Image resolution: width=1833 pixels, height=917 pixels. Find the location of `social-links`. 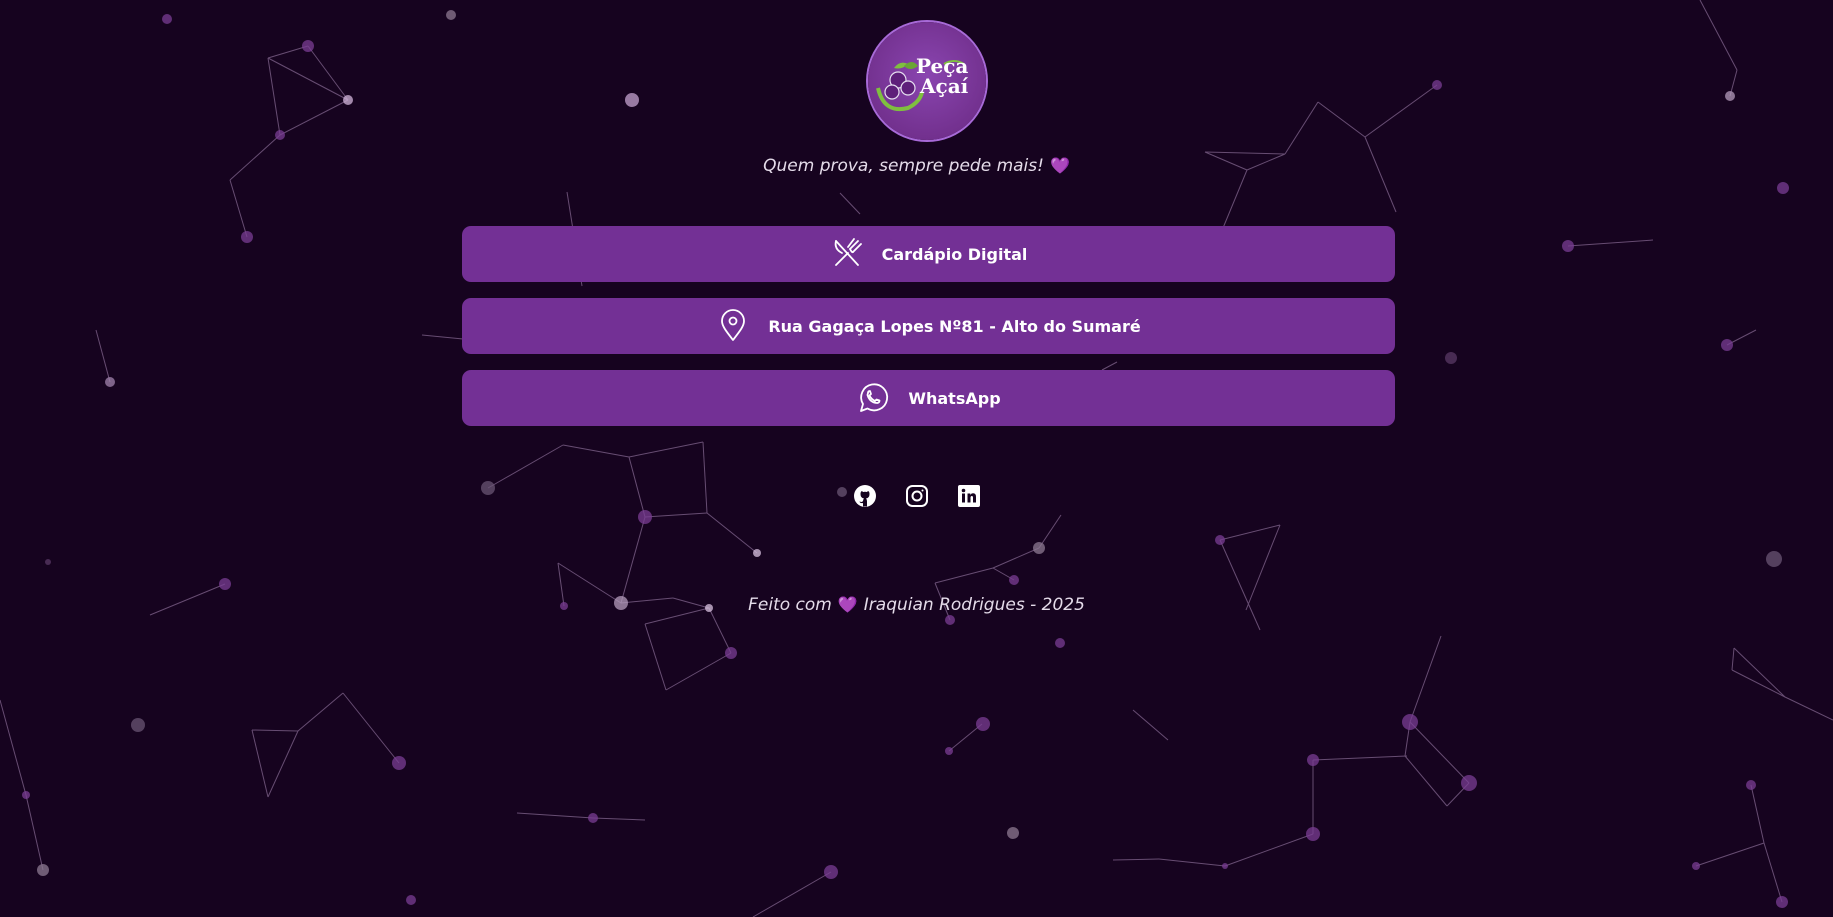

social-links is located at coordinates (916, 496).